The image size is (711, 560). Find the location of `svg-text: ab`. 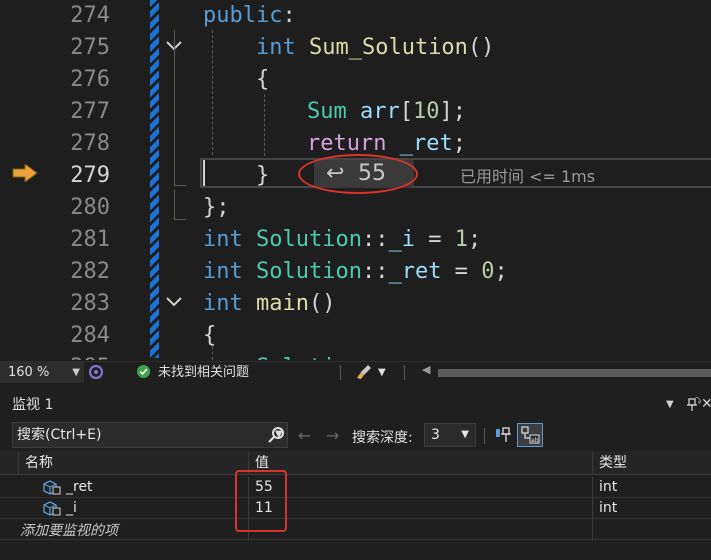

svg-text: ab is located at coordinates (535, 440).